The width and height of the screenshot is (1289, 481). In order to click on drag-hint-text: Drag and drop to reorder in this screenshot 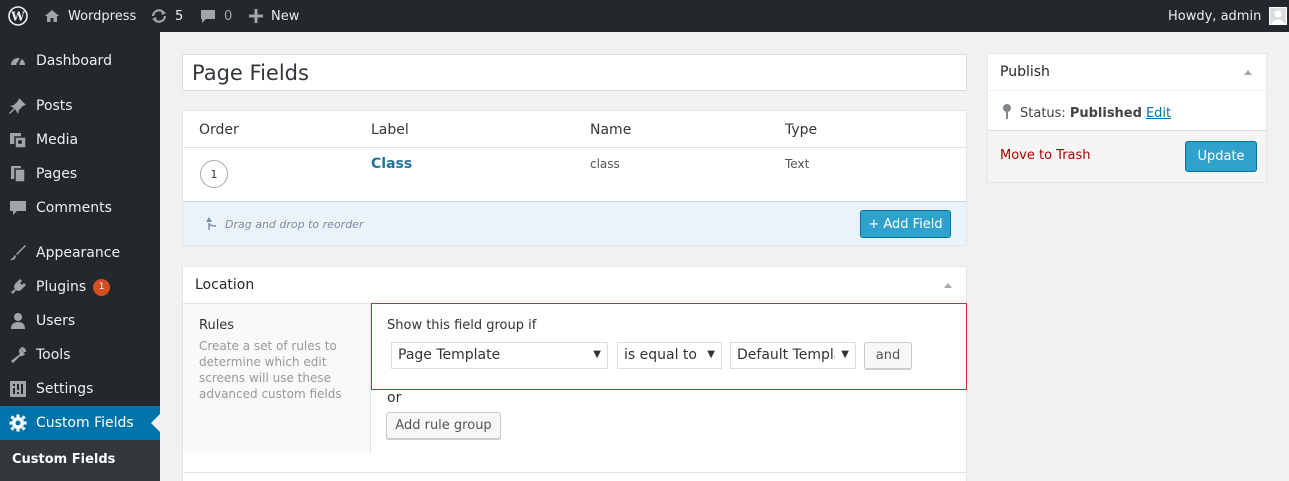, I will do `click(294, 224)`.